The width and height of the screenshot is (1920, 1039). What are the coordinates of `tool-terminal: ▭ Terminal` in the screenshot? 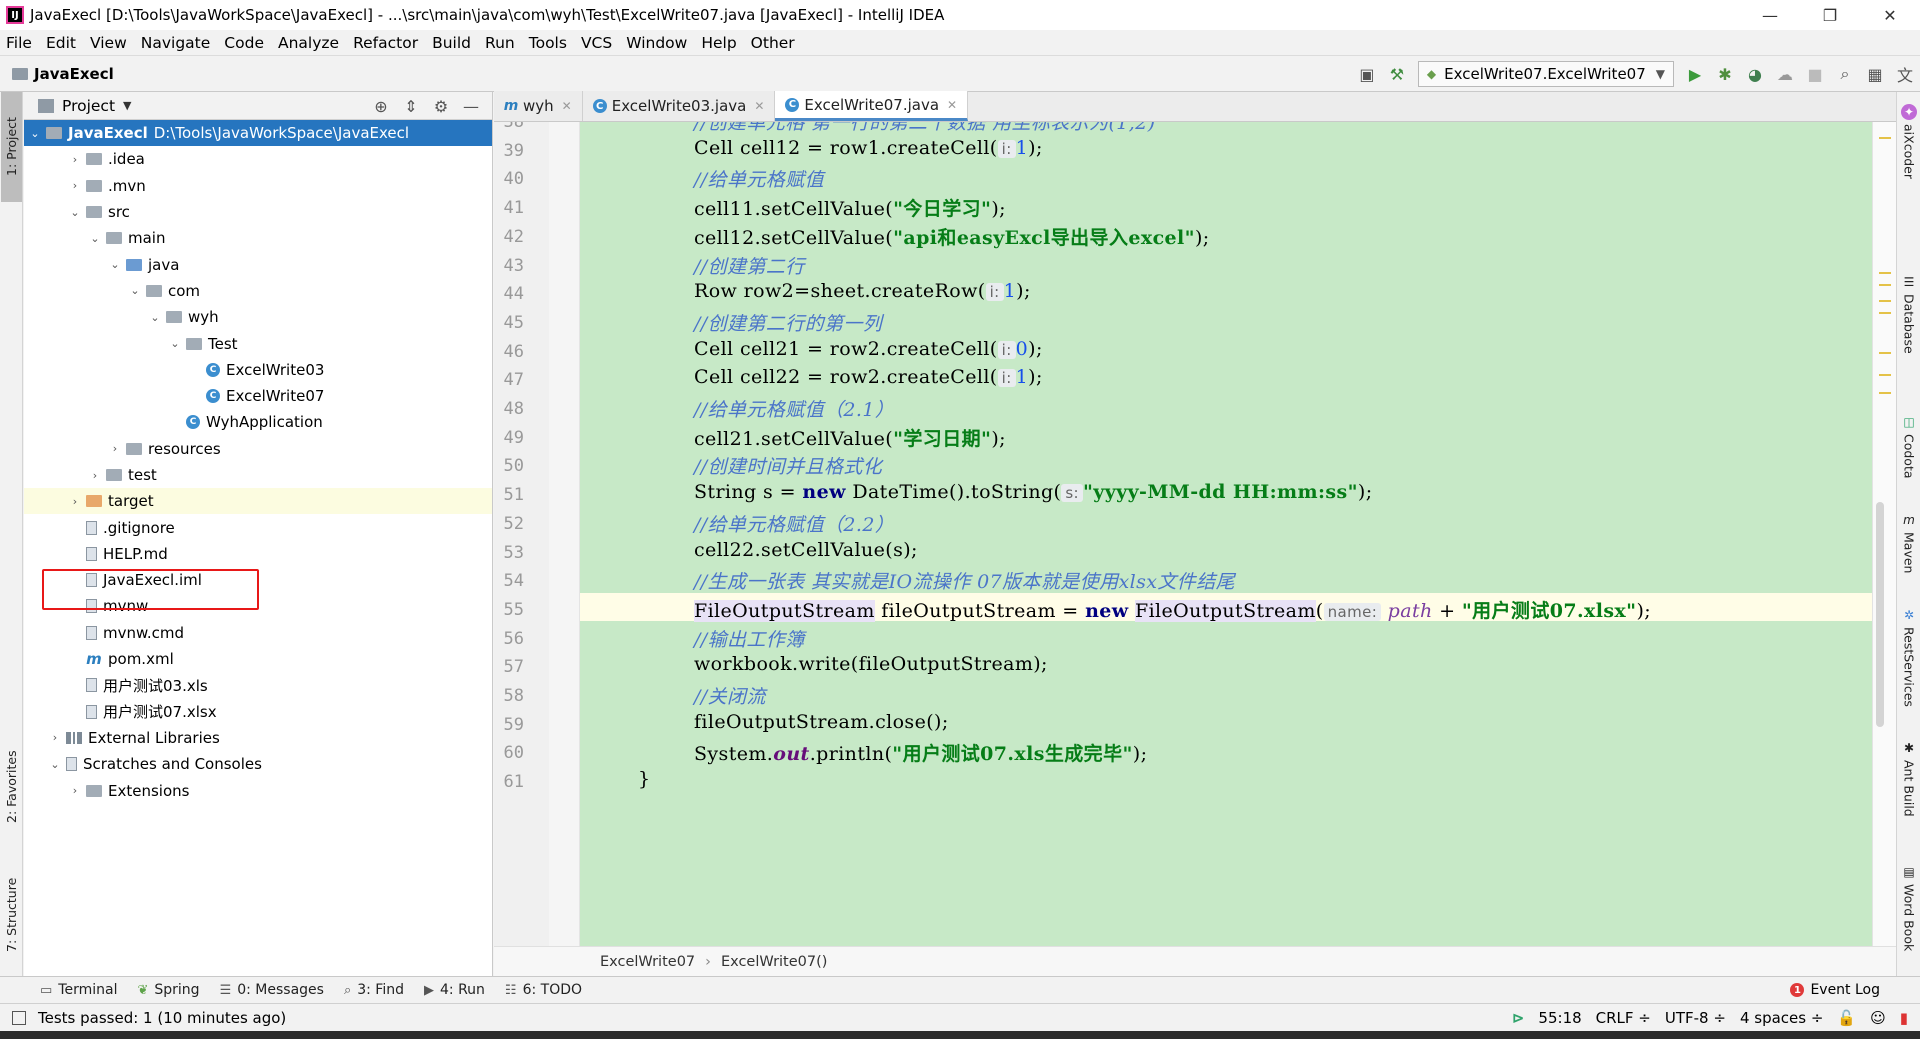 It's located at (78, 990).